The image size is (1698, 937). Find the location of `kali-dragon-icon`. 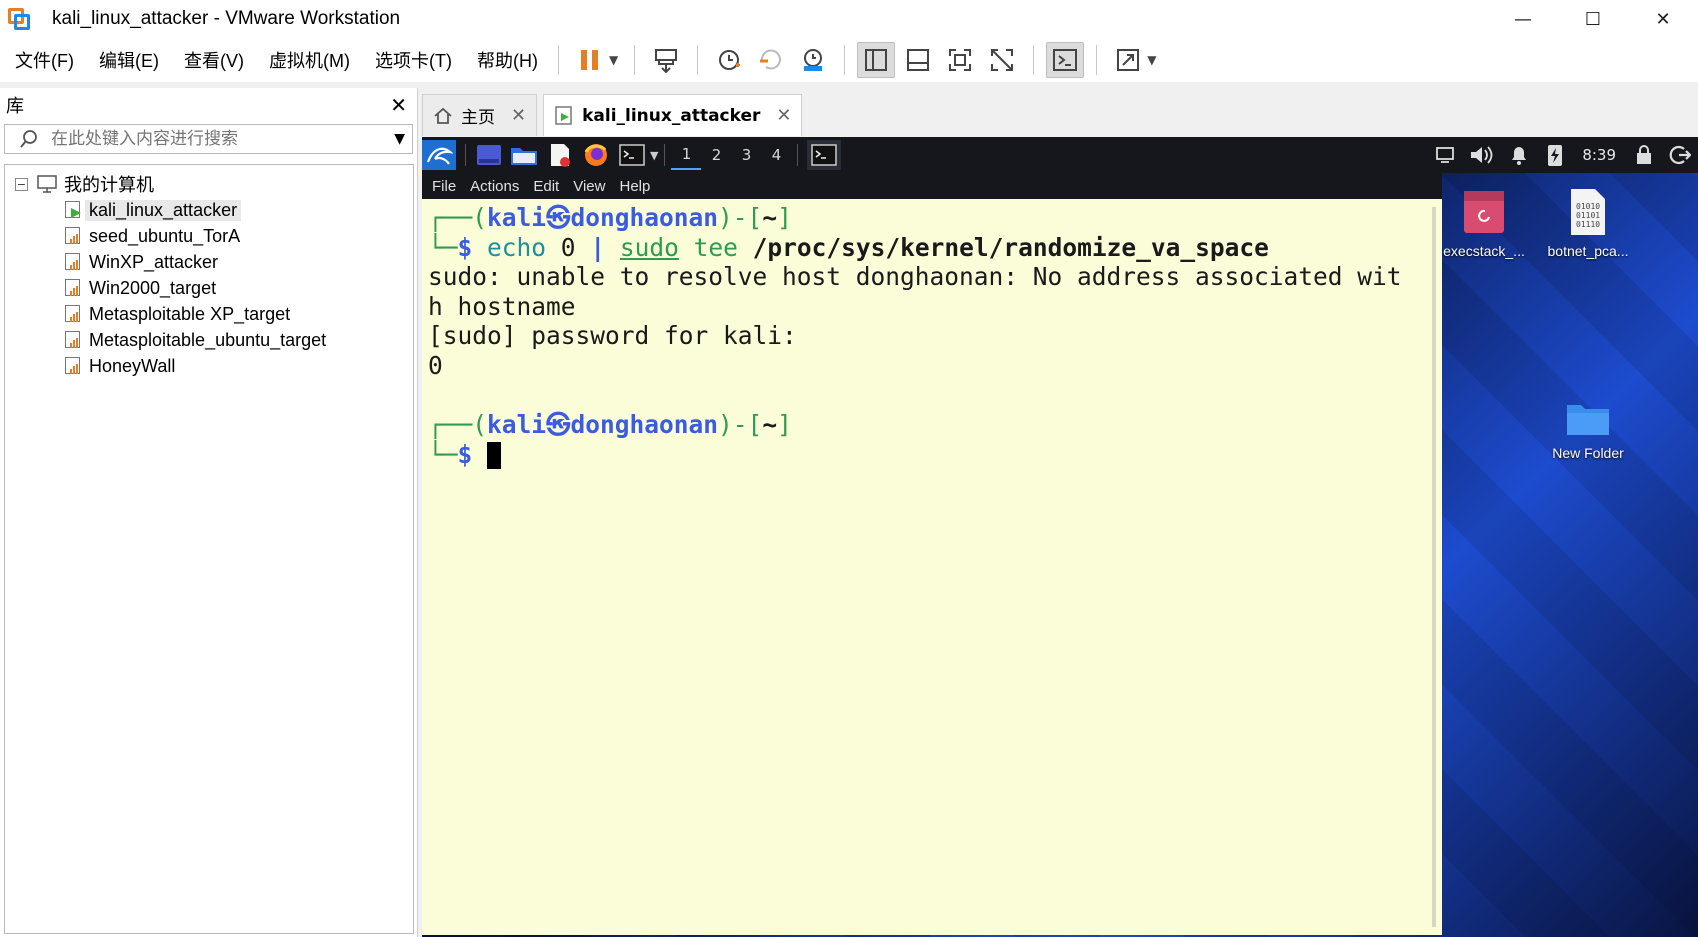

kali-dragon-icon is located at coordinates (439, 156).